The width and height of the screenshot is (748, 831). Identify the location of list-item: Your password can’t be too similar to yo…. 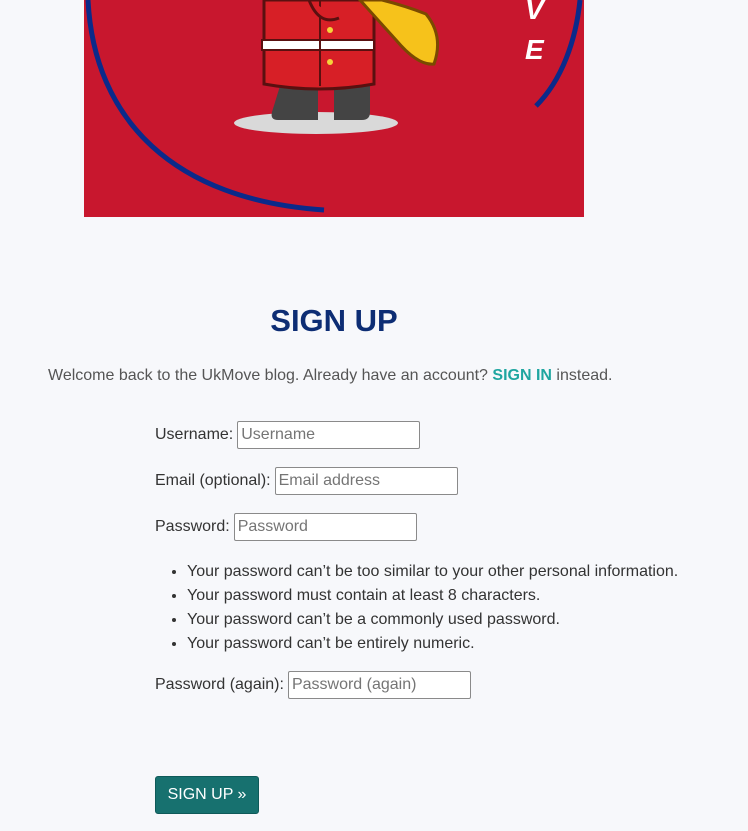
(432, 572).